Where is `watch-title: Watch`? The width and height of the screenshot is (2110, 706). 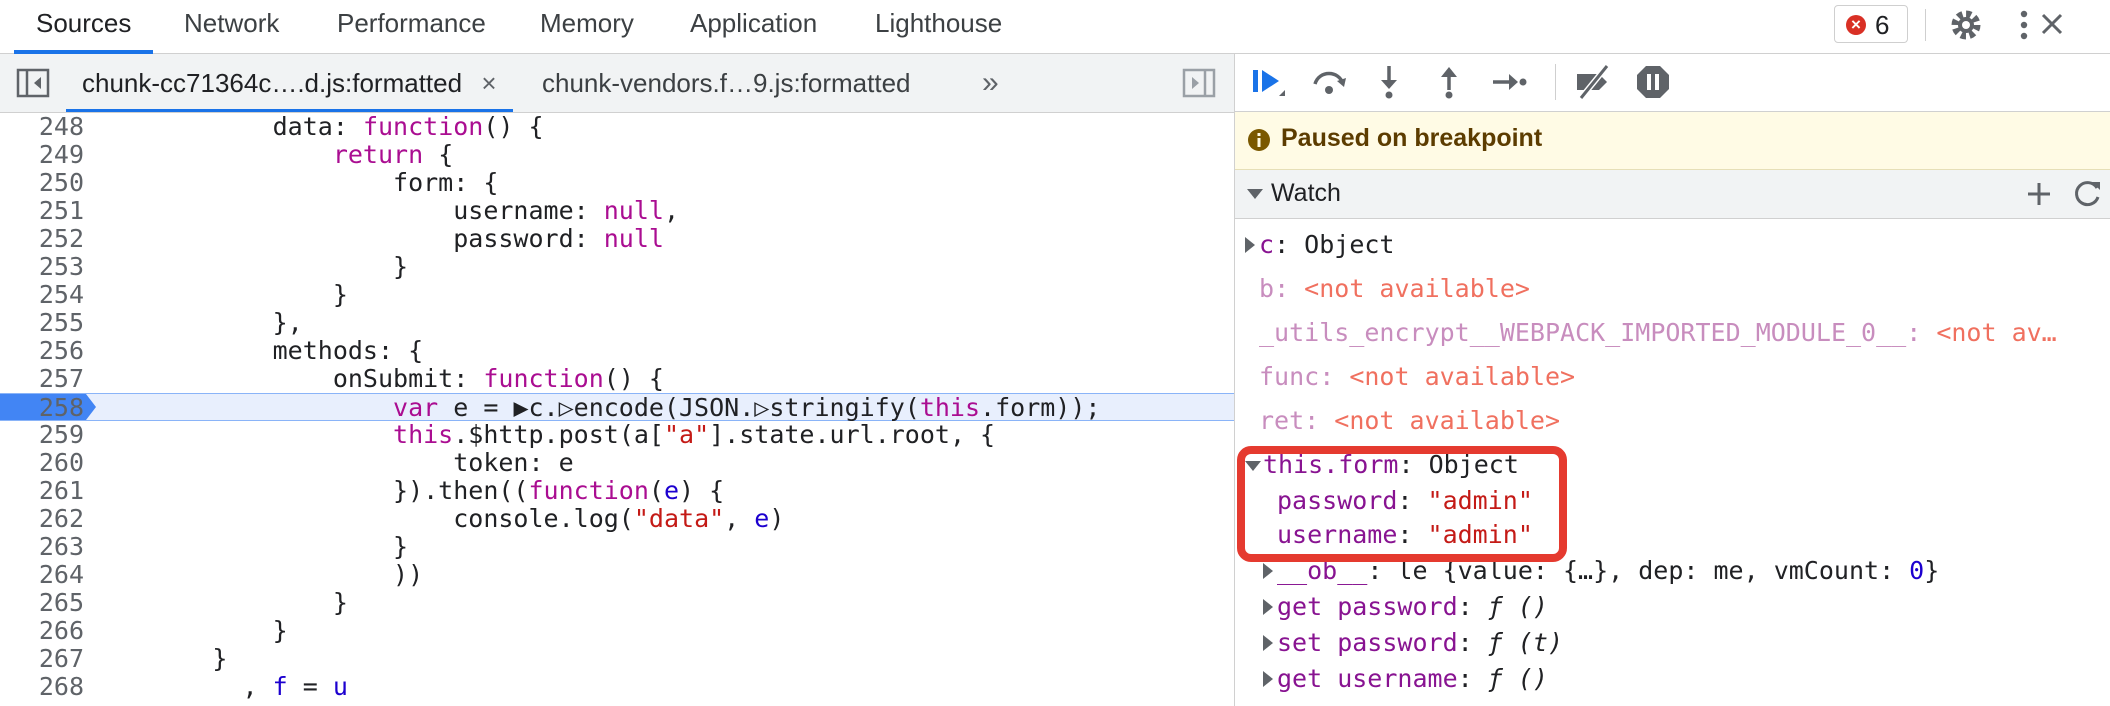 watch-title: Watch is located at coordinates (1306, 193).